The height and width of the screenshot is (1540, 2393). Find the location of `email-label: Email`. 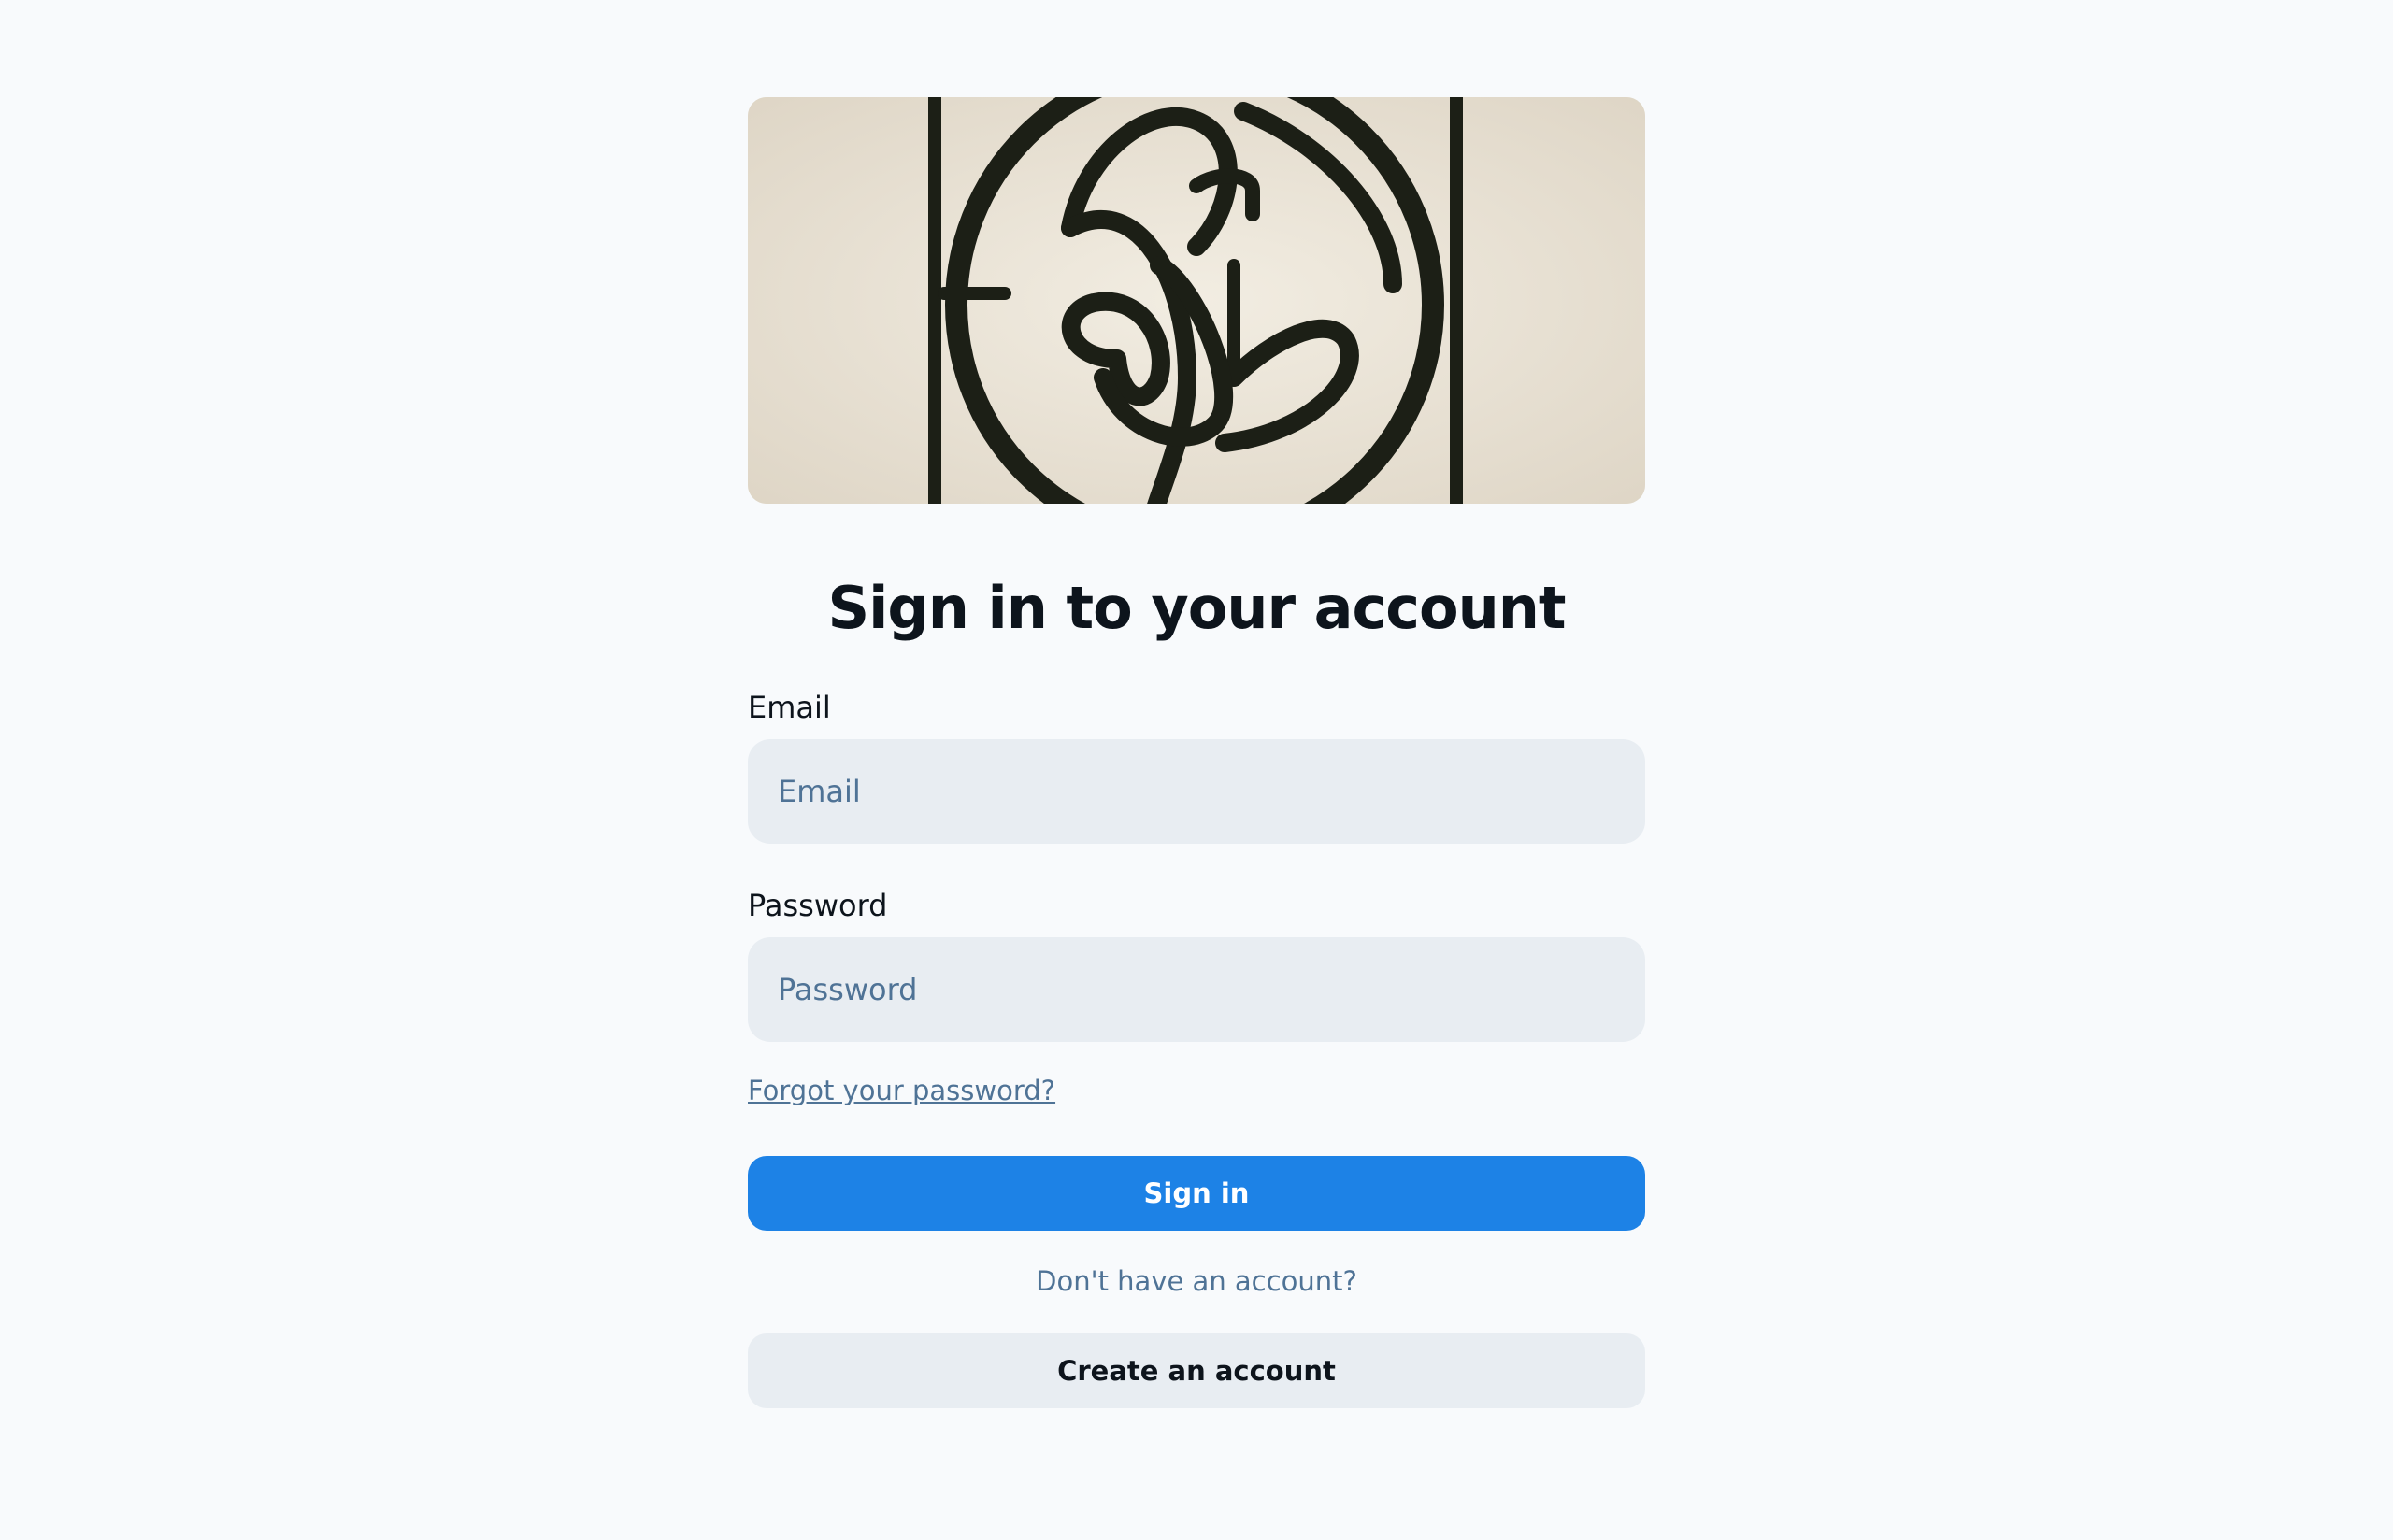

email-label: Email is located at coordinates (789, 707).